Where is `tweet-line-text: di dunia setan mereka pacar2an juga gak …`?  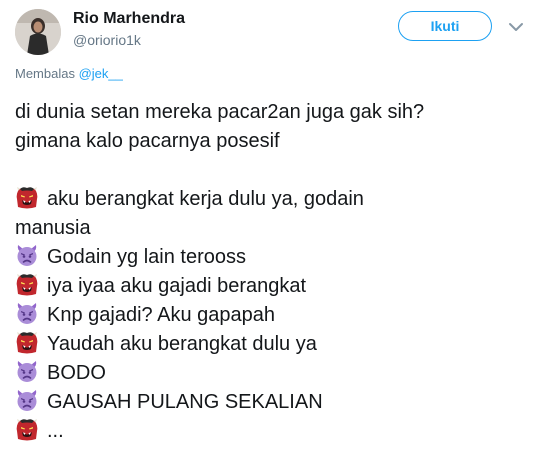
tweet-line-text: di dunia setan mereka pacar2an juga gak … is located at coordinates (220, 112).